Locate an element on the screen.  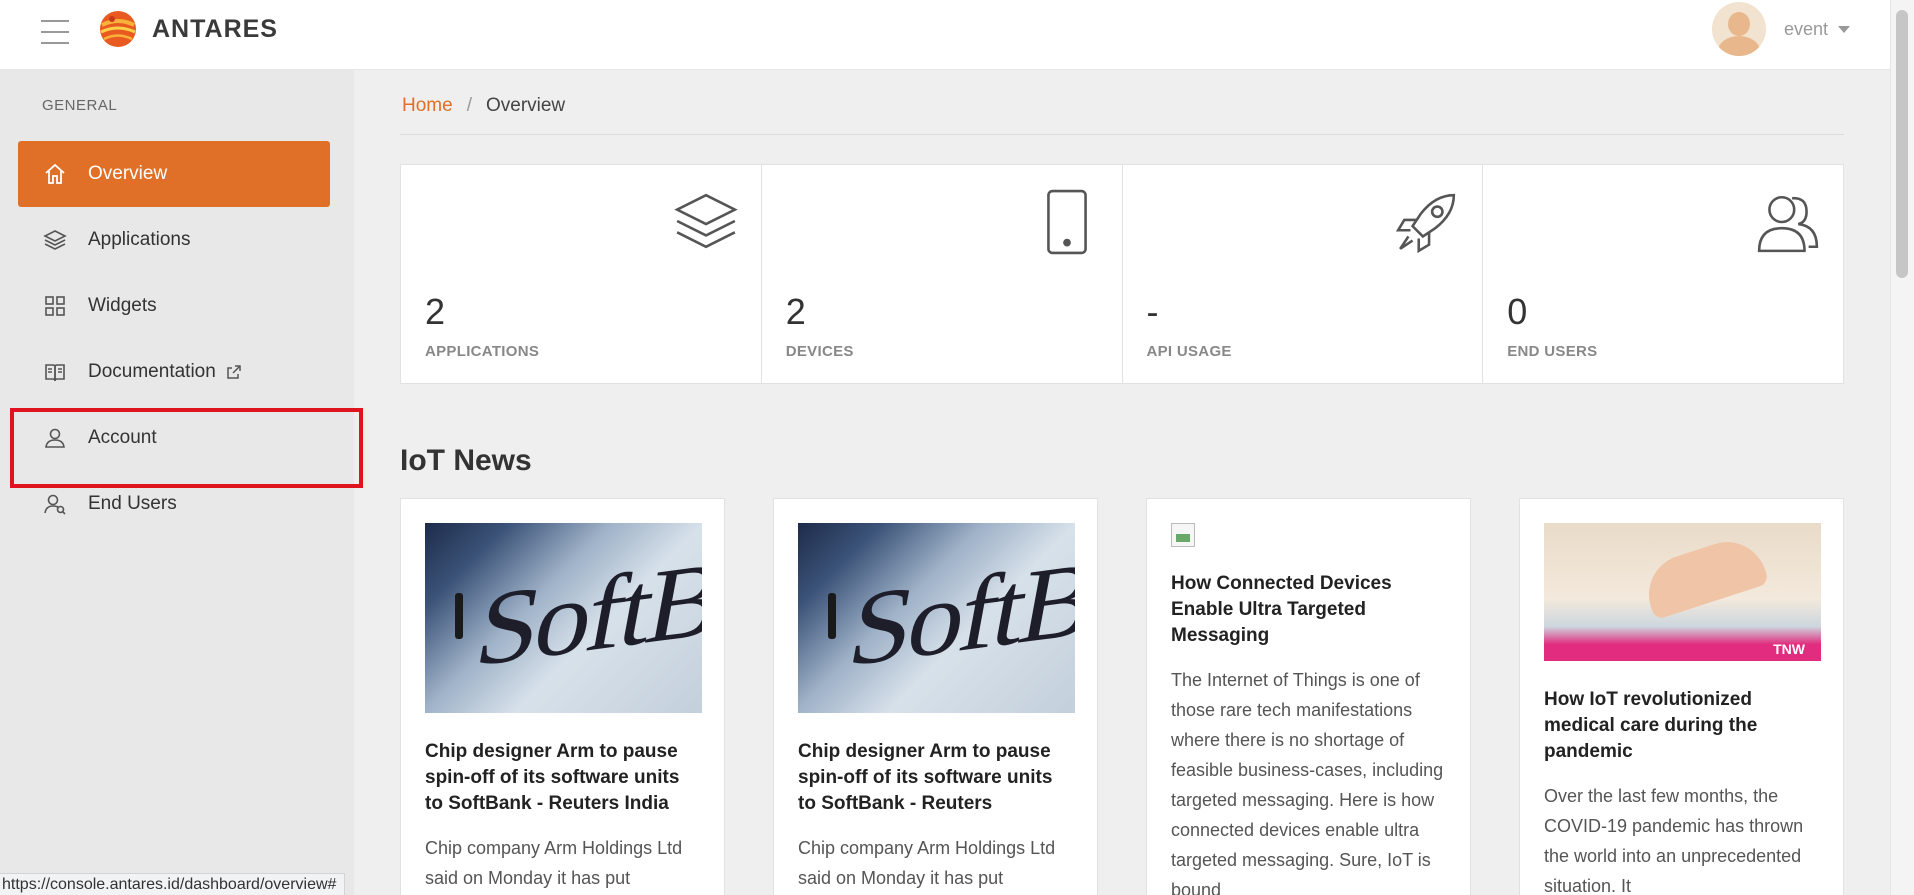
user-search-icon is located at coordinates (55, 504).